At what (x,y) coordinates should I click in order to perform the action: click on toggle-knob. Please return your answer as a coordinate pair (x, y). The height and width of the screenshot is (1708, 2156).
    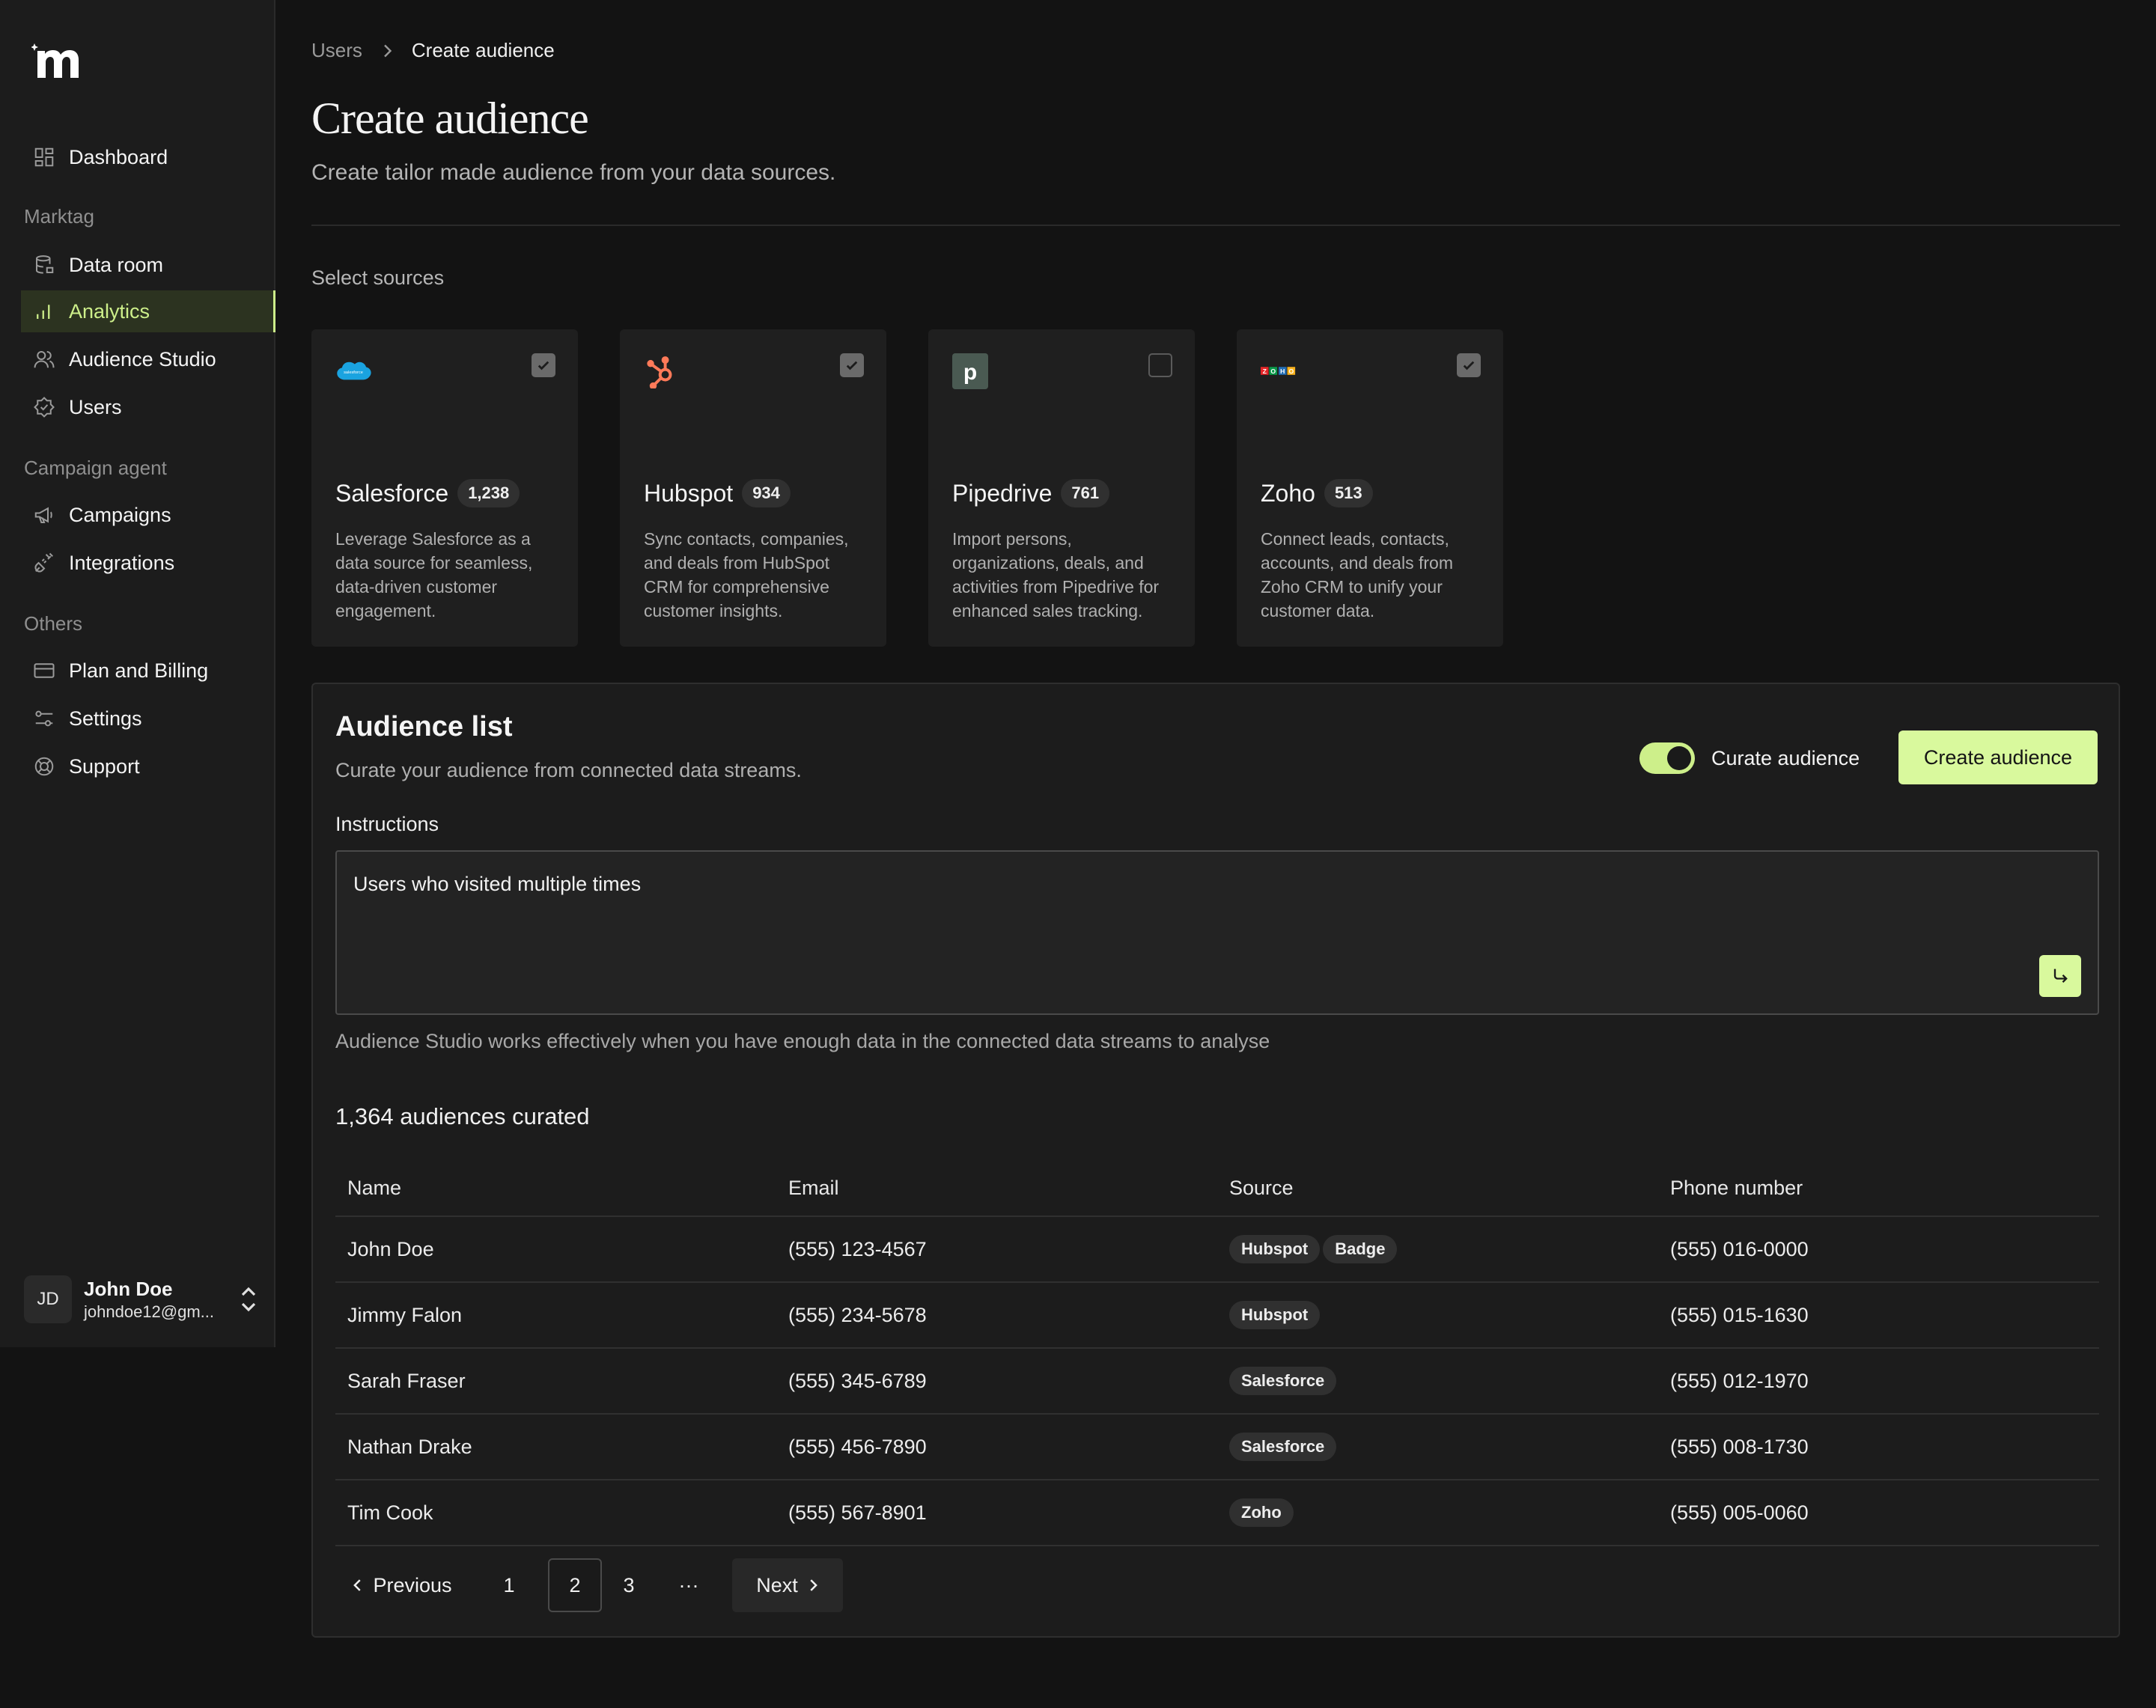
    Looking at the image, I should click on (1679, 758).